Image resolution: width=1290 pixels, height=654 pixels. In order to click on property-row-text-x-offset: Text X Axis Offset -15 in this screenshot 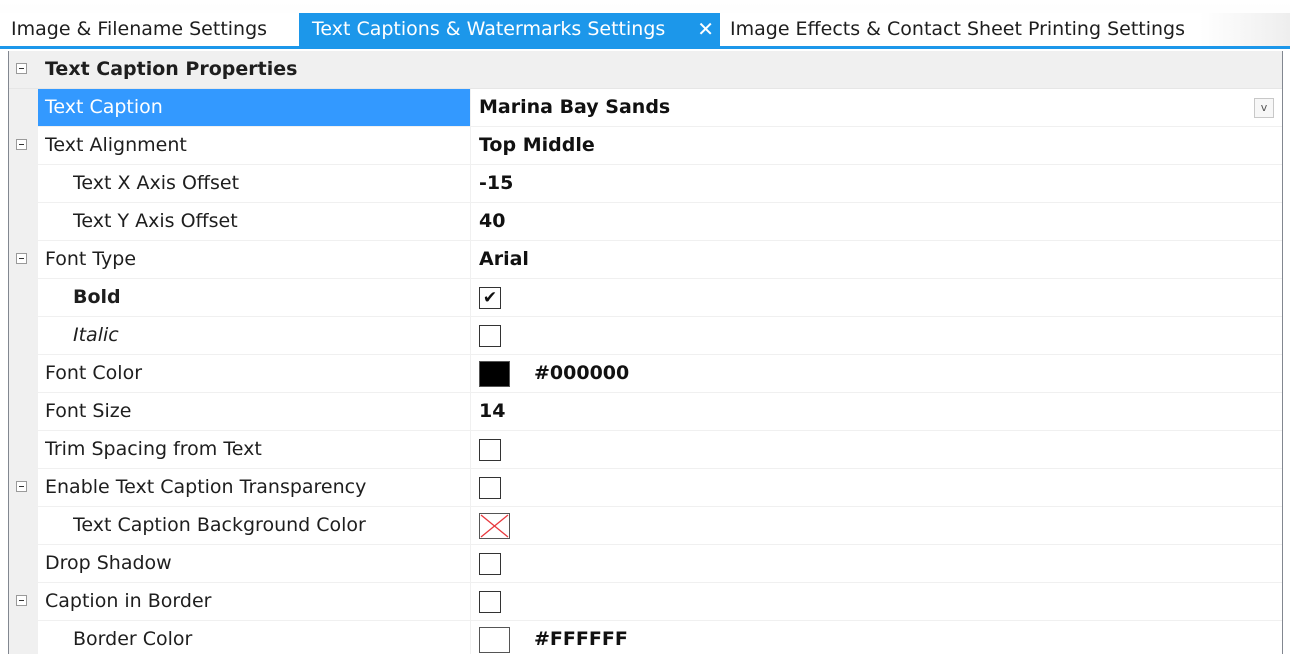, I will do `click(645, 184)`.